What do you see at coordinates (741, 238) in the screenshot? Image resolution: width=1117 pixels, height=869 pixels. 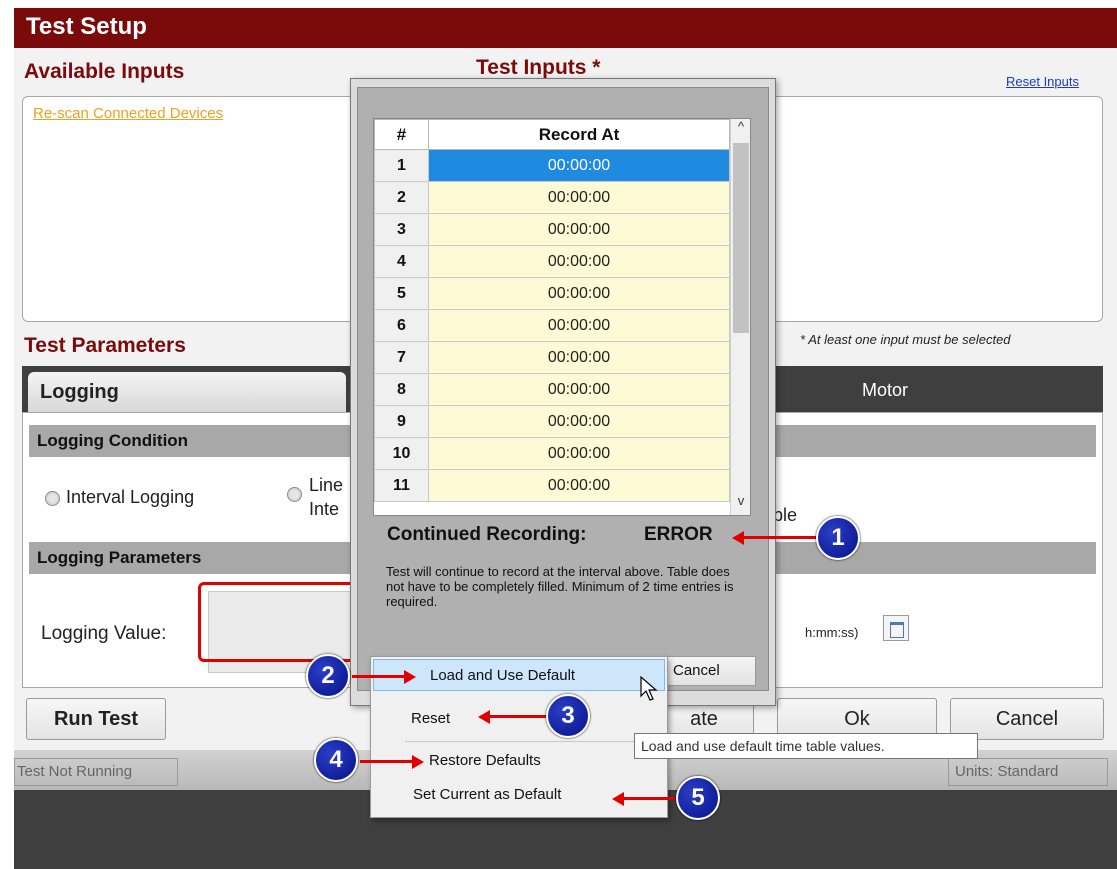 I see `scroll-thumb` at bounding box center [741, 238].